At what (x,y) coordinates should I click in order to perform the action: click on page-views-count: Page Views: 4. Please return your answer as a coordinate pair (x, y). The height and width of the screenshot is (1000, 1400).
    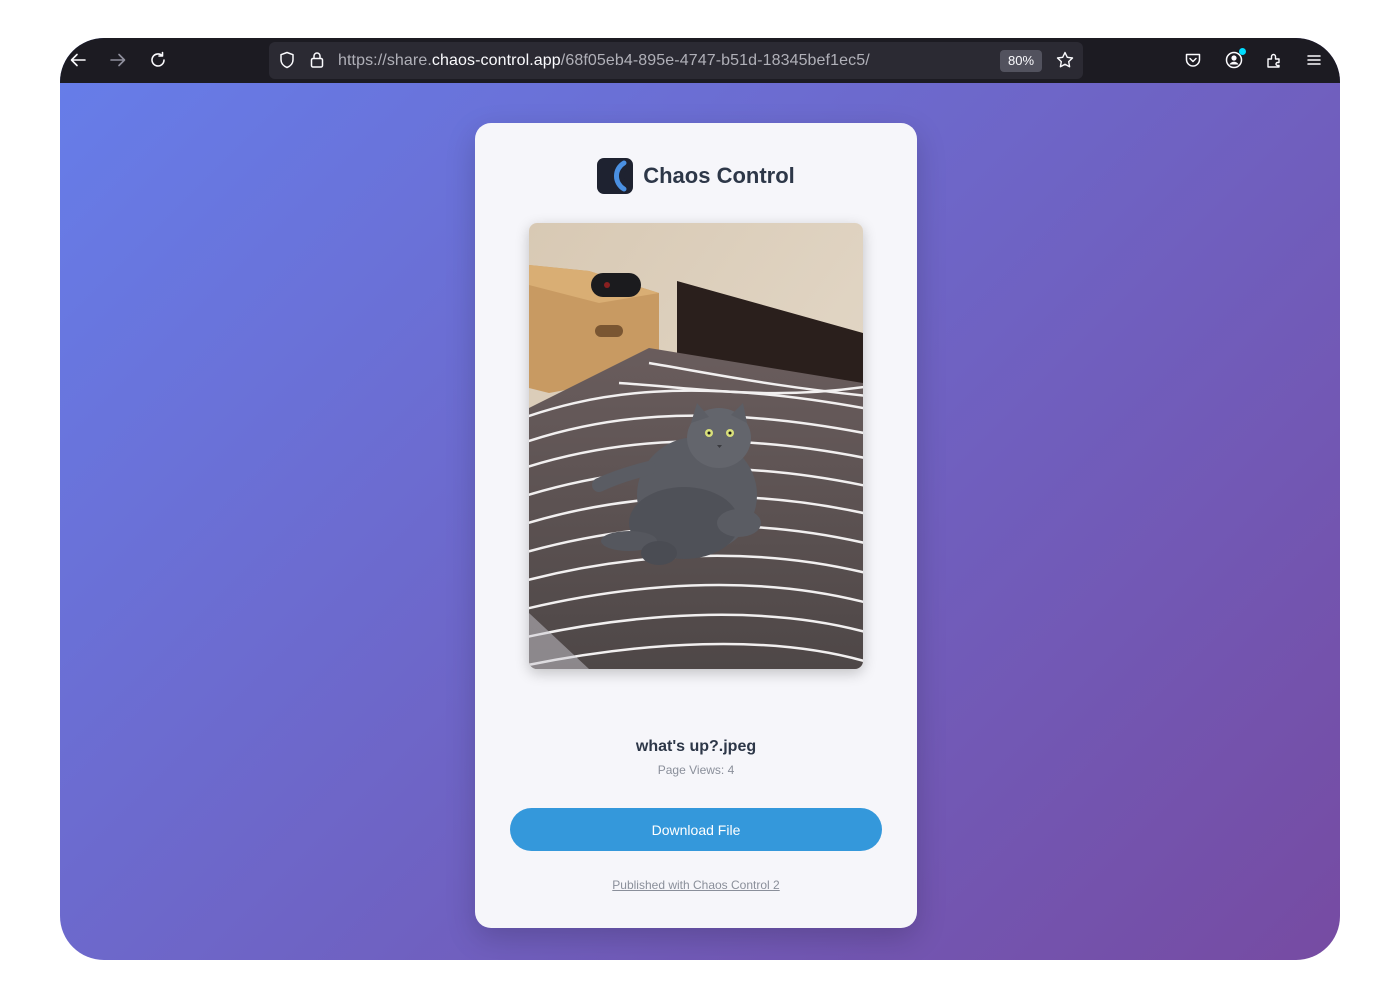
    Looking at the image, I should click on (696, 770).